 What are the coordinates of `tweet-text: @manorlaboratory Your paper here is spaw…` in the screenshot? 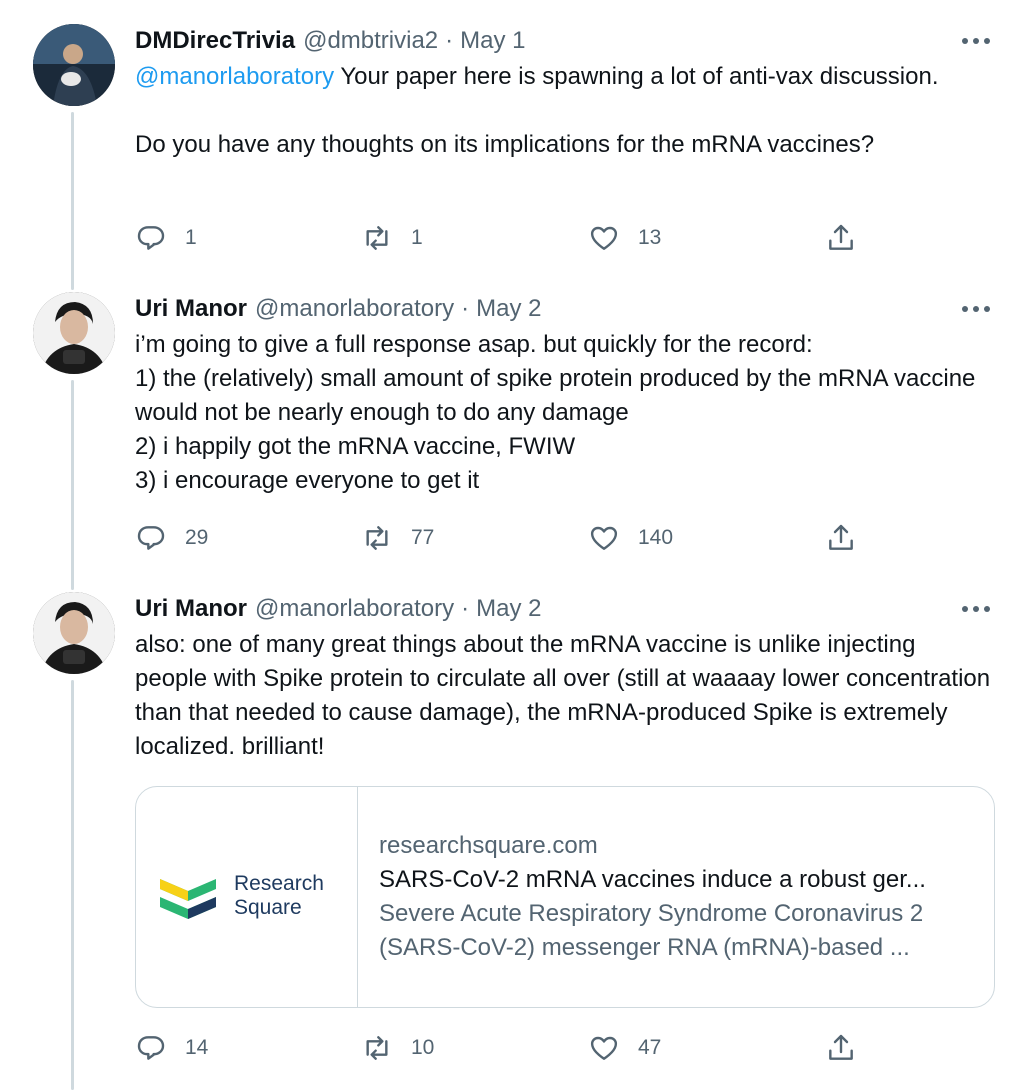 It's located at (563, 111).